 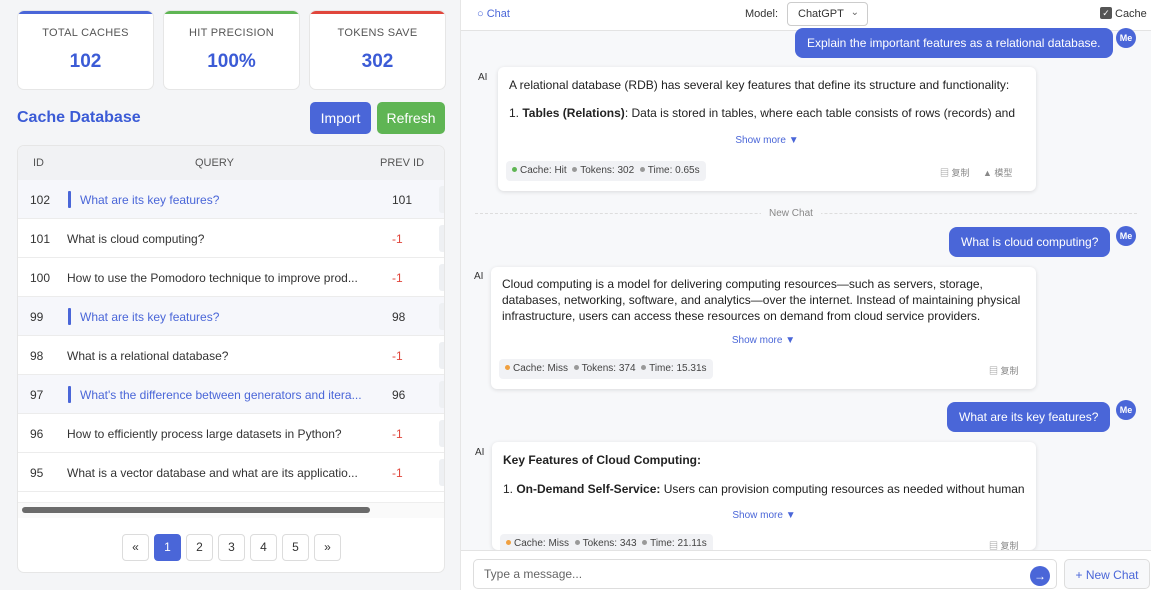 What do you see at coordinates (231, 316) in the screenshot?
I see `table-row: 99 What are its key features? 98` at bounding box center [231, 316].